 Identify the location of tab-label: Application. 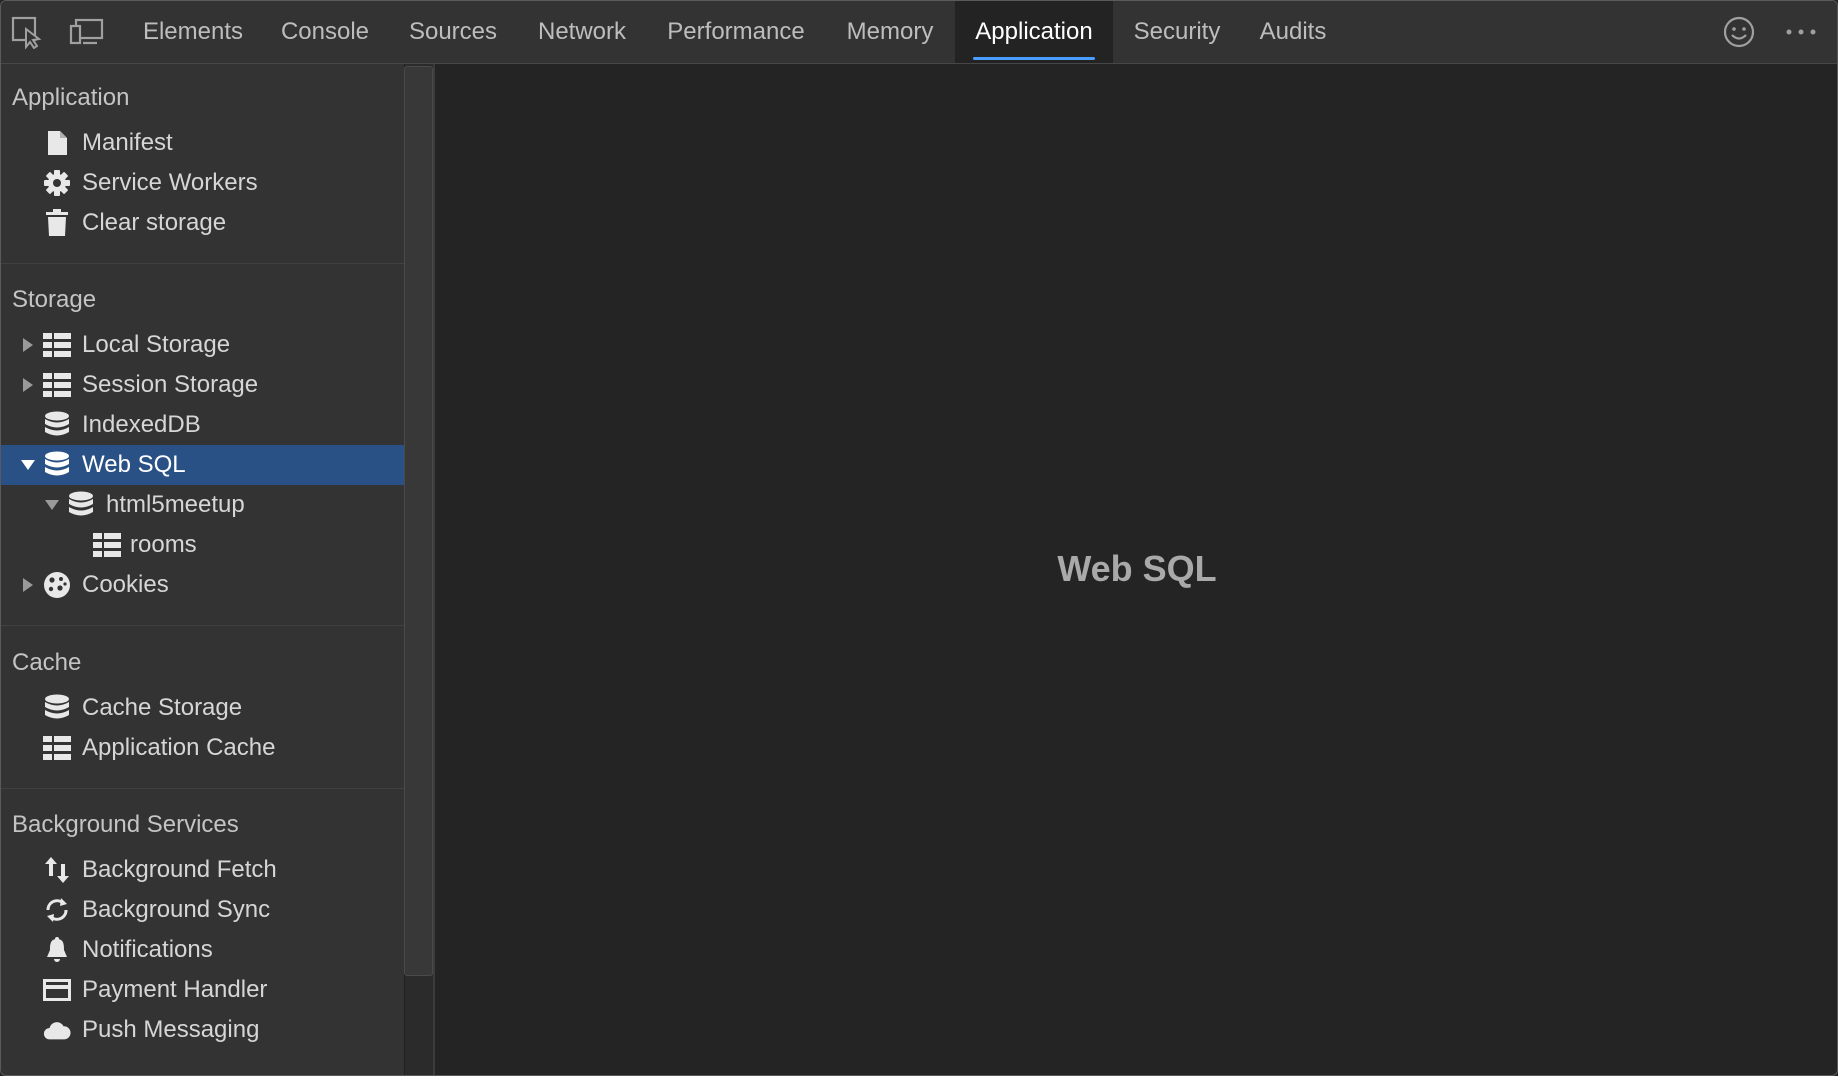
(1033, 31).